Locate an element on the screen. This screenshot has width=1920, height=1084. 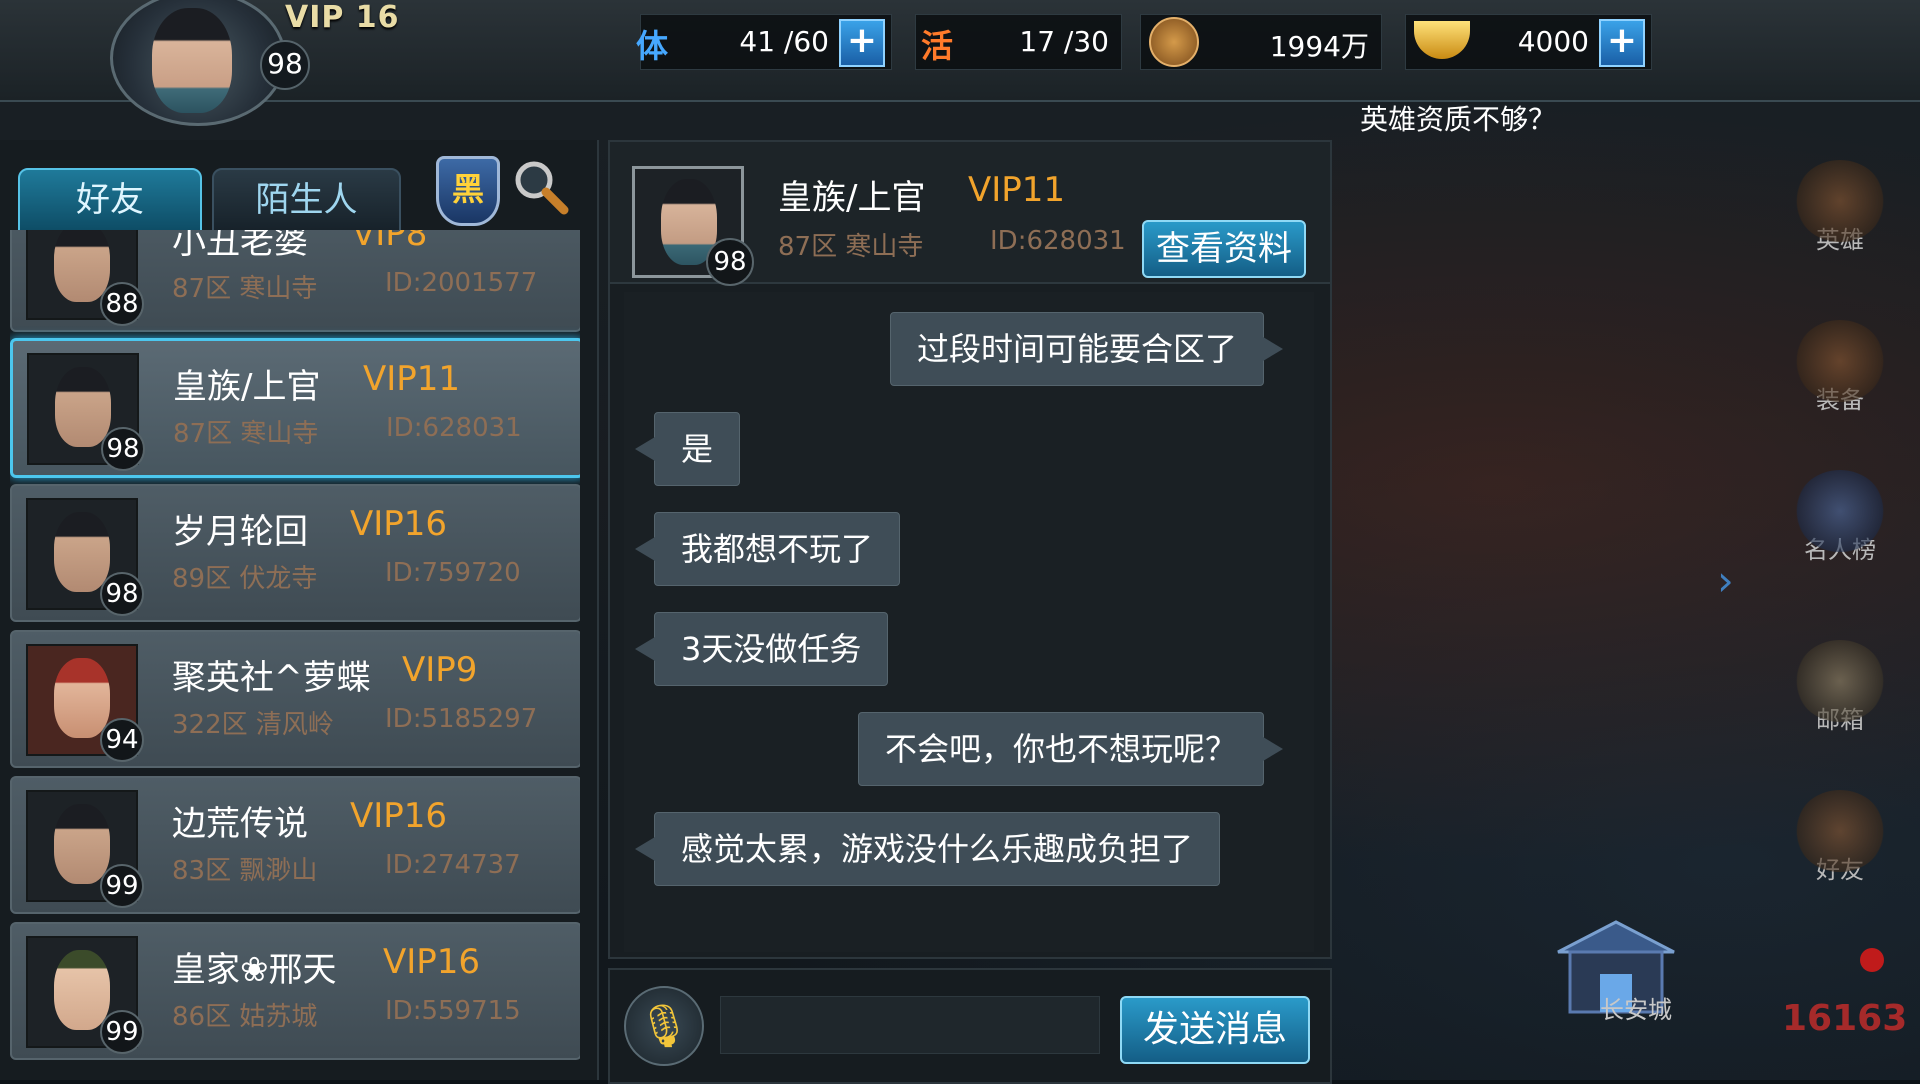
side-menu-hero: 英雄 is located at coordinates (1840, 207).